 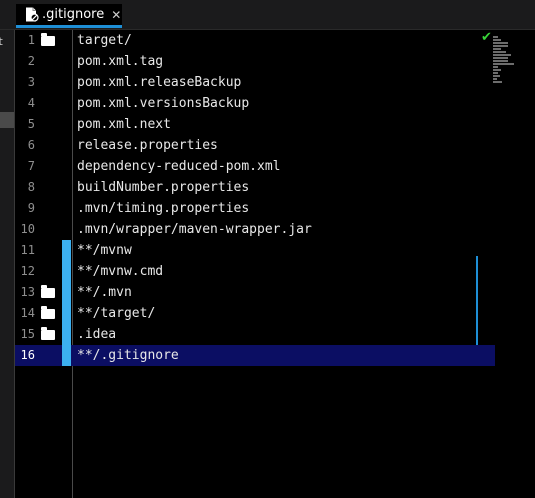 What do you see at coordinates (31, 208) in the screenshot?
I see `line-number: 9` at bounding box center [31, 208].